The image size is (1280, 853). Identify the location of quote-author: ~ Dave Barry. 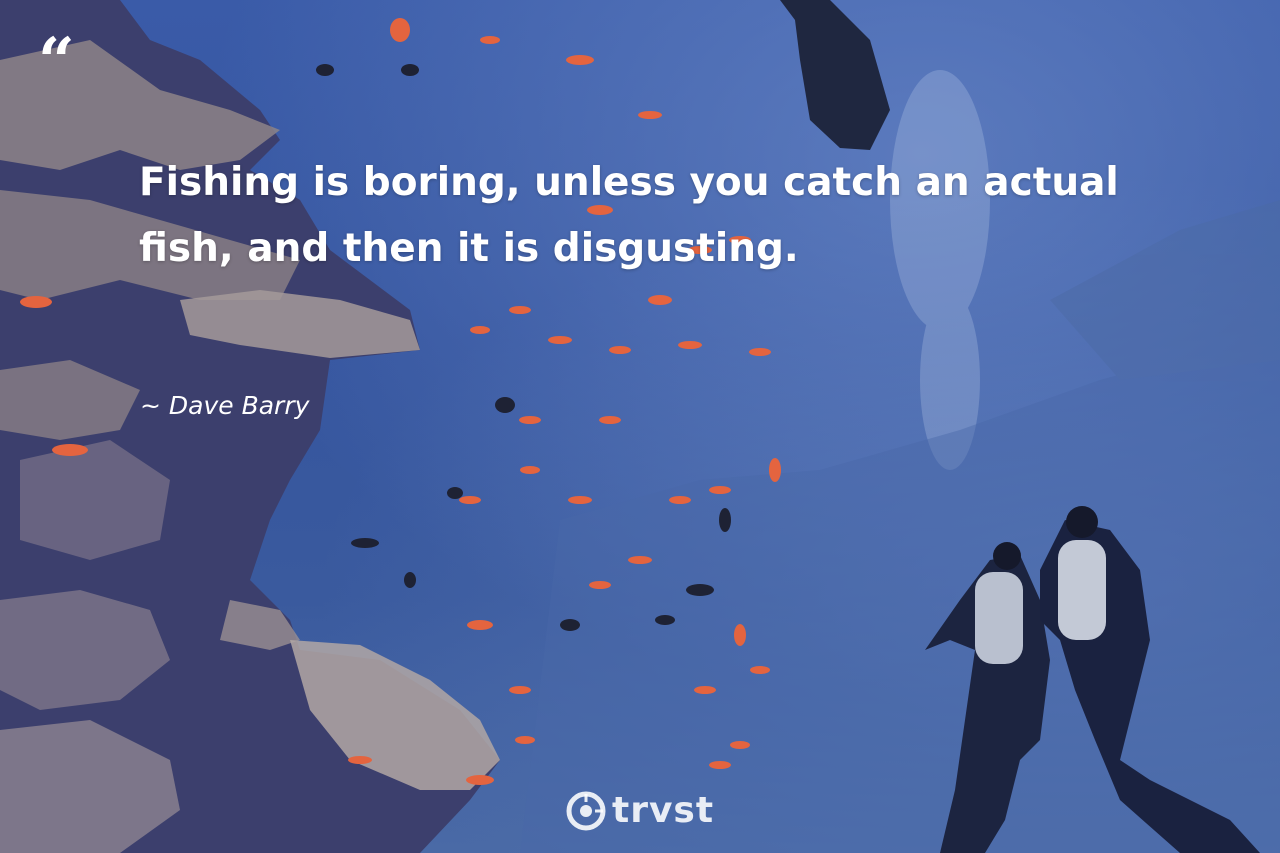
(225, 405).